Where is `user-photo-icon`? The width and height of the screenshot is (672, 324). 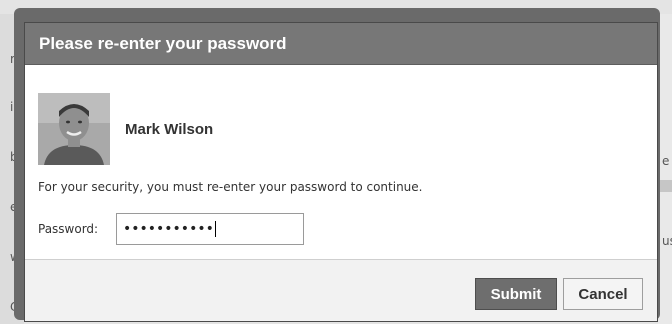 user-photo-icon is located at coordinates (74, 129).